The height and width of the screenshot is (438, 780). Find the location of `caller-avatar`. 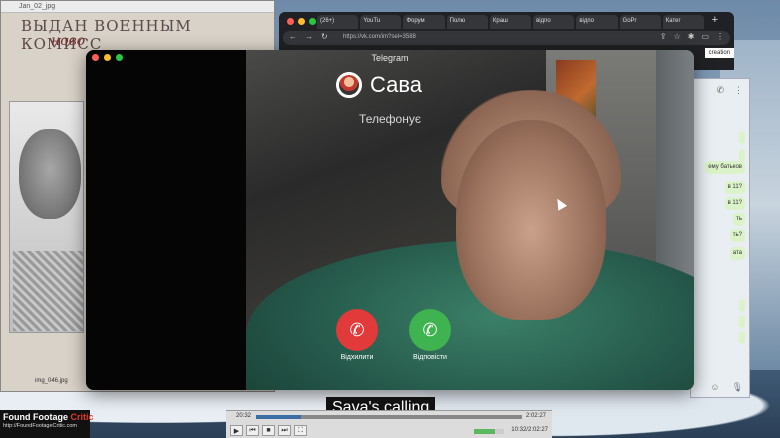

caller-avatar is located at coordinates (349, 85).